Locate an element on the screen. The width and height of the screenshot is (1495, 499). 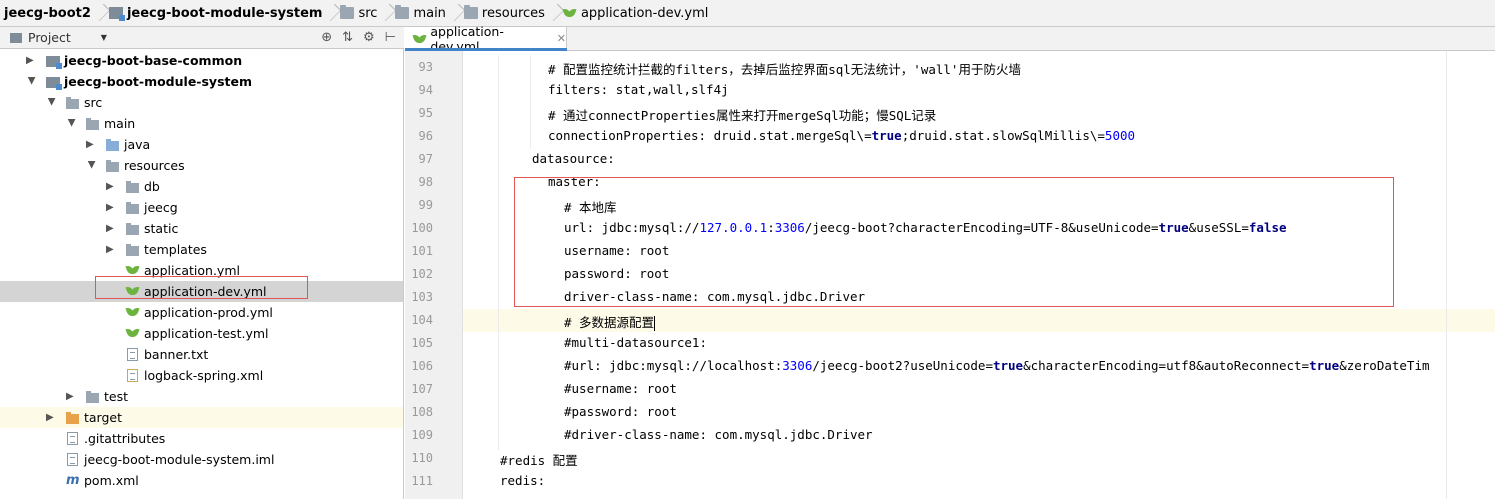
xml-file-icon is located at coordinates (132, 375).